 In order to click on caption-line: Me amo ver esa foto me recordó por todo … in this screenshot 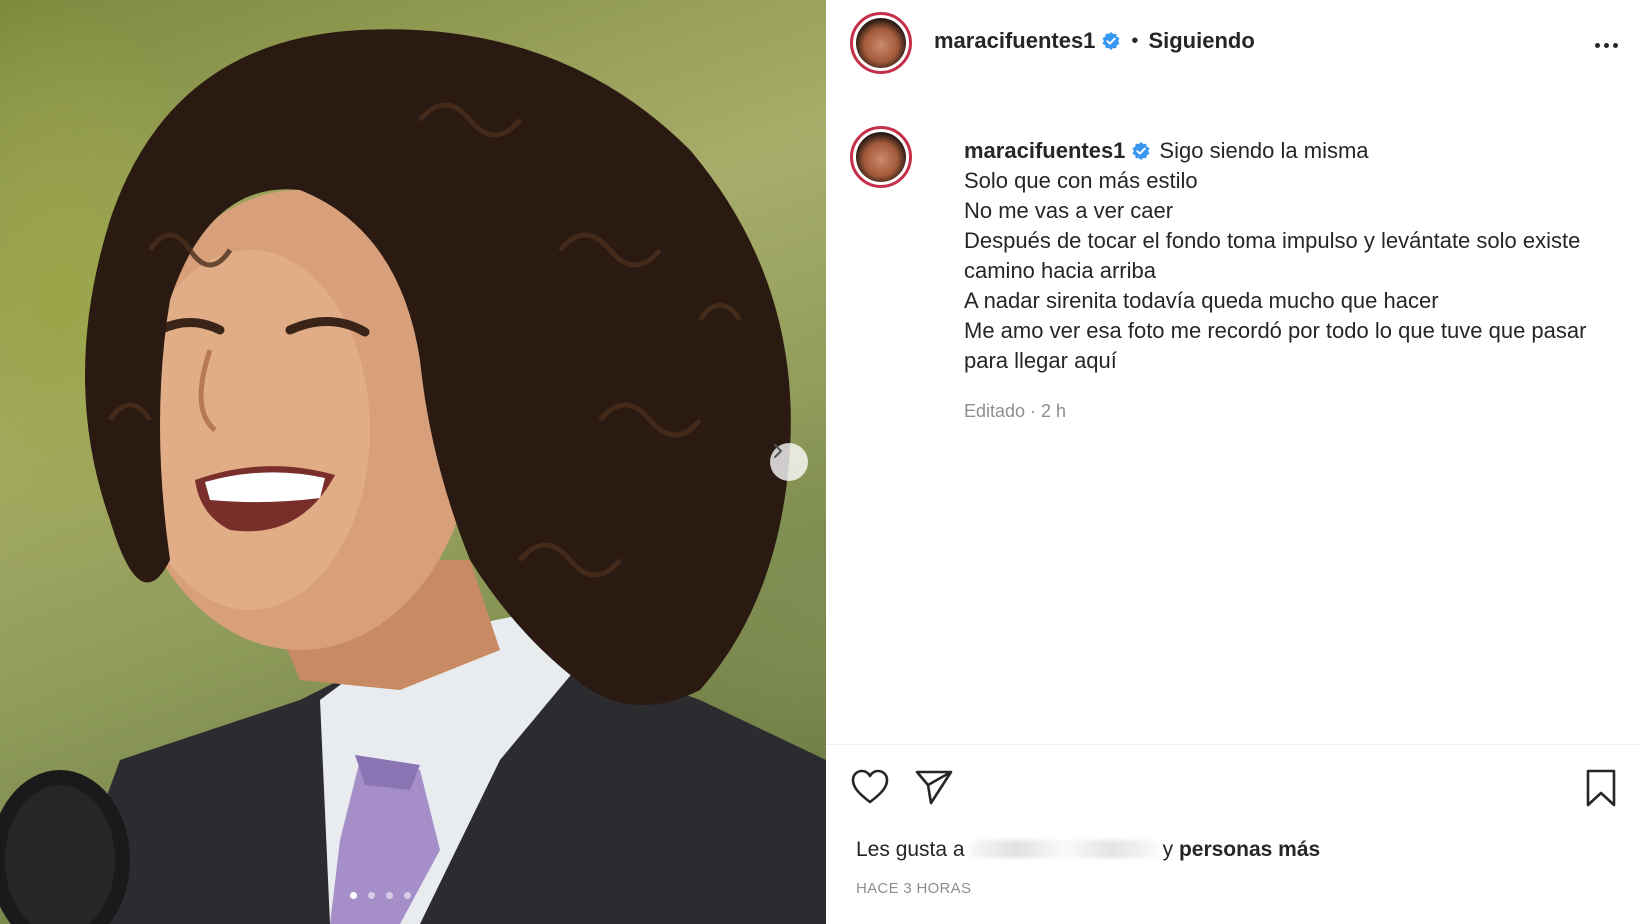, I will do `click(1275, 330)`.